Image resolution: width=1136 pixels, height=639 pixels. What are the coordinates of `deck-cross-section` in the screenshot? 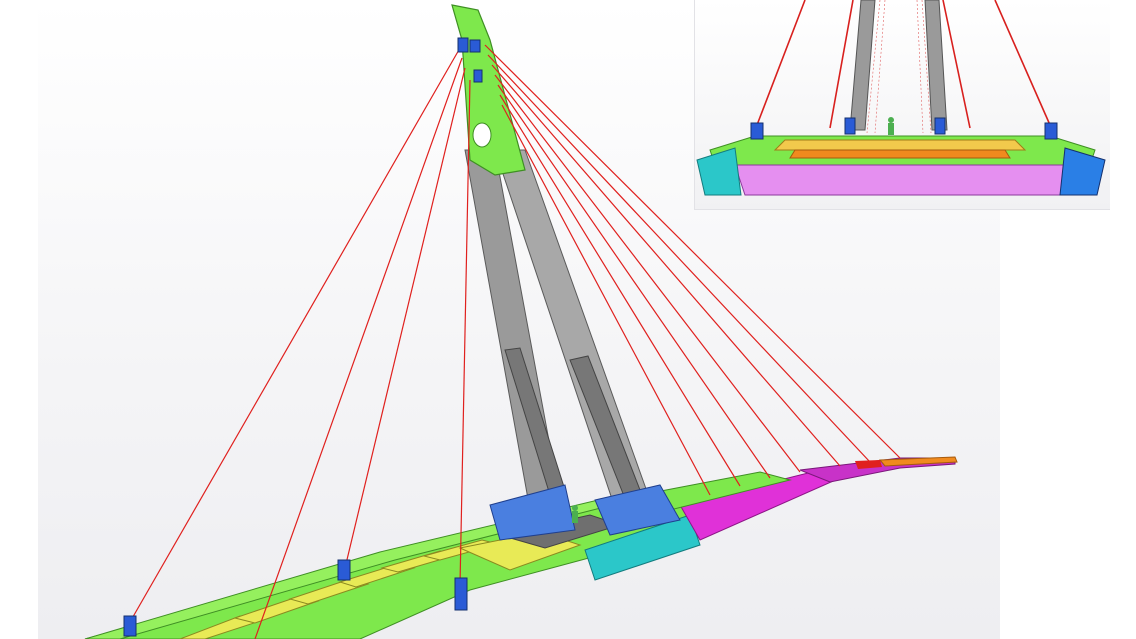 It's located at (901, 98).